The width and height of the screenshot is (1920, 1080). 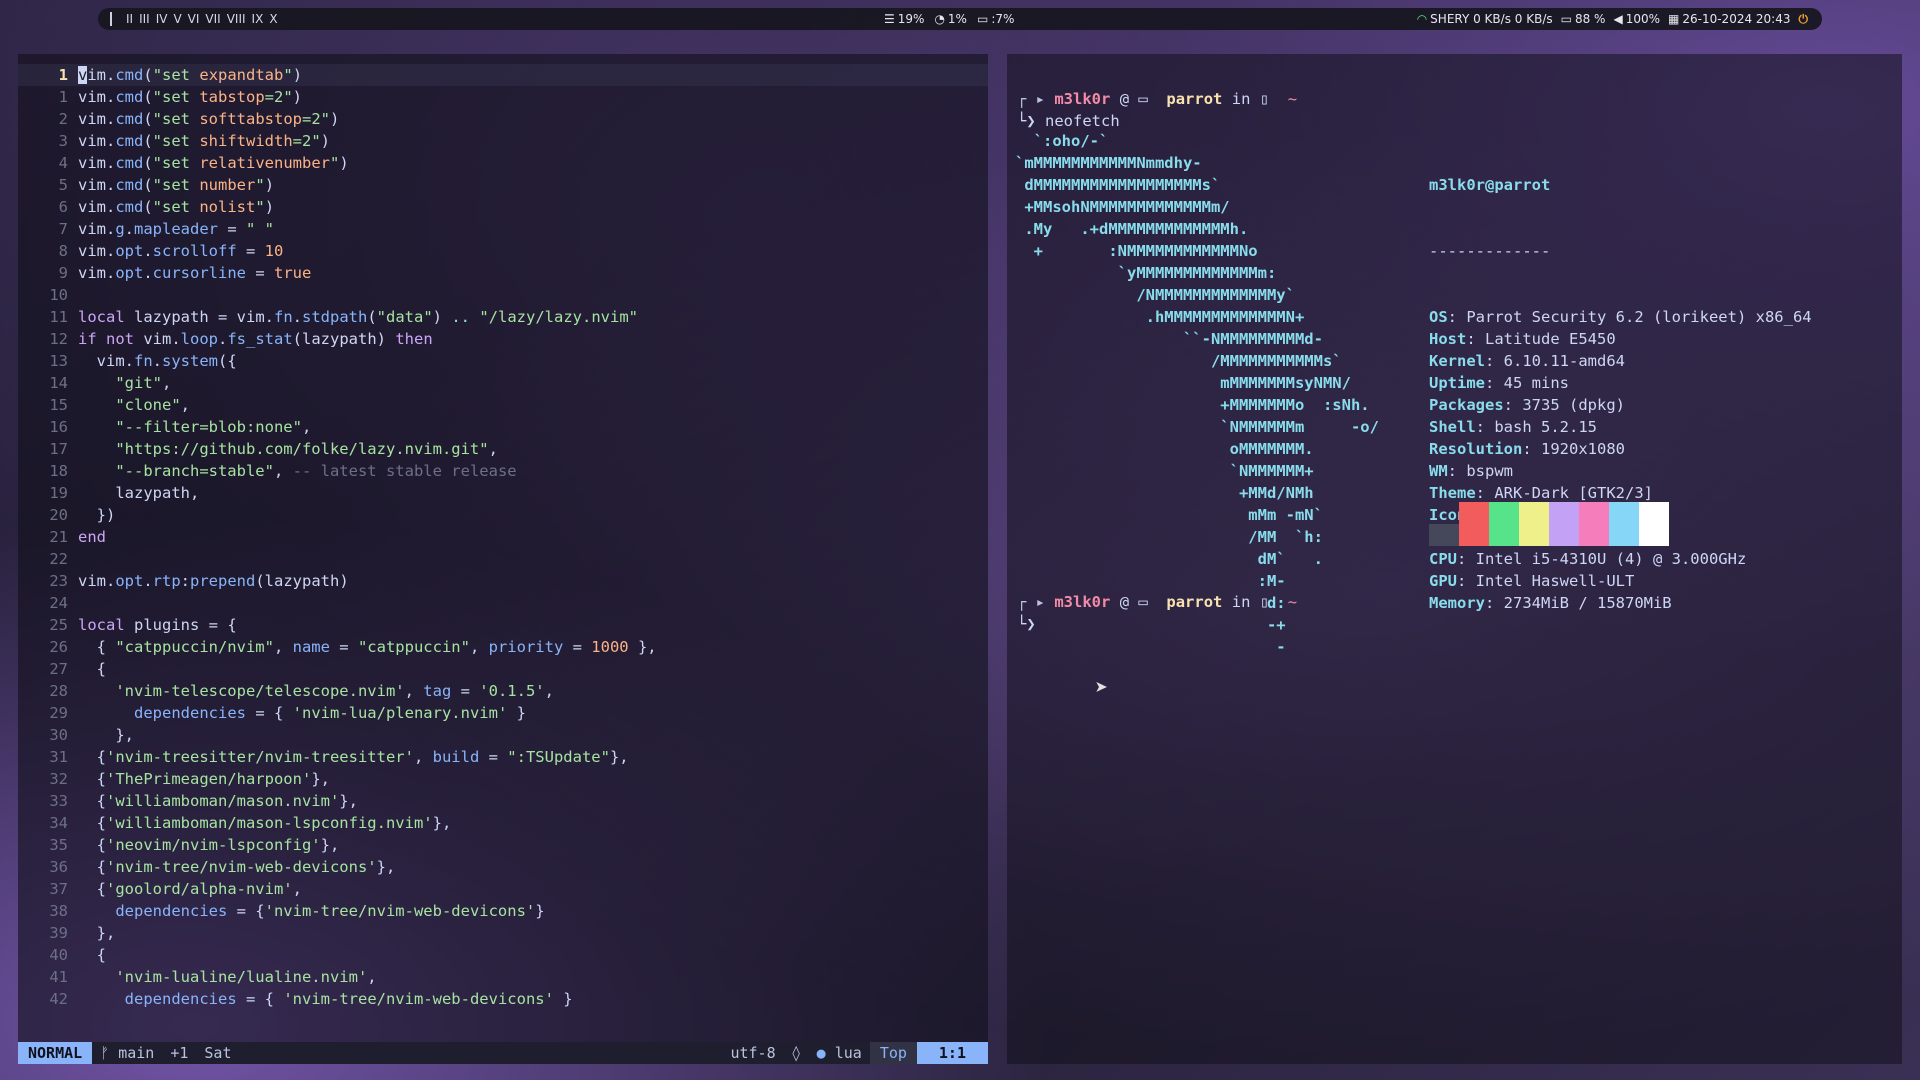 What do you see at coordinates (179, 1053) in the screenshot?
I see `git-diff: +1` at bounding box center [179, 1053].